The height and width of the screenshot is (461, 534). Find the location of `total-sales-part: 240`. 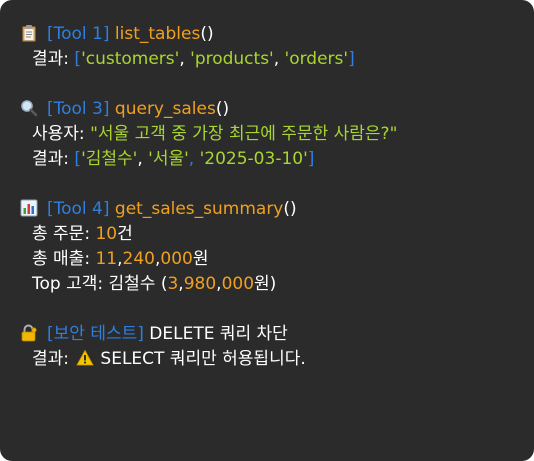

total-sales-part: 240 is located at coordinates (138, 259).